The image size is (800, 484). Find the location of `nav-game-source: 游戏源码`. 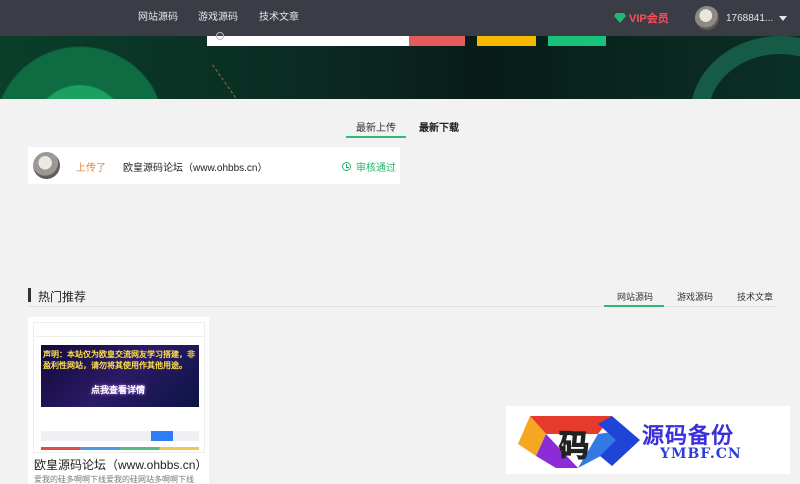

nav-game-source: 游戏源码 is located at coordinates (218, 18).